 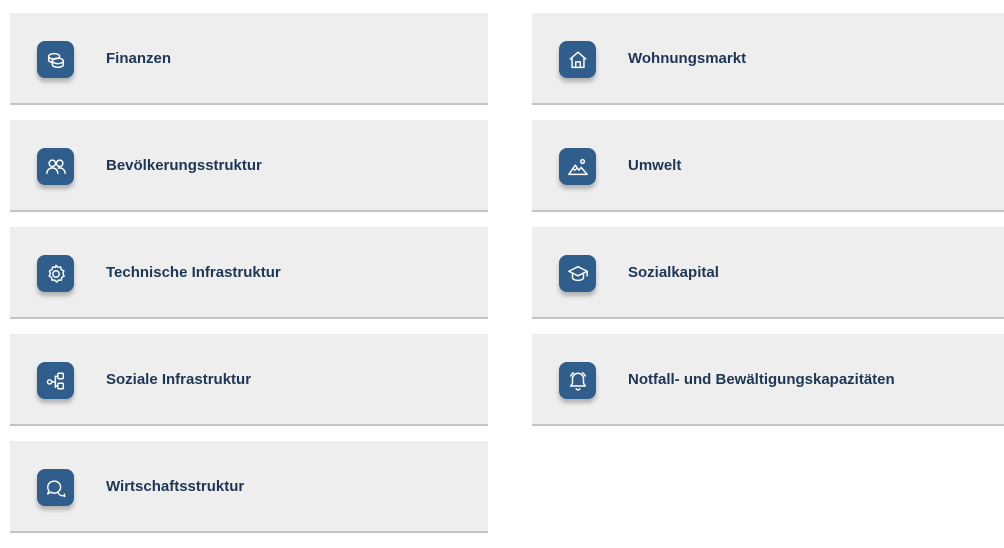 I want to click on category-label: Bevölkerungsstruktur, so click(x=184, y=165).